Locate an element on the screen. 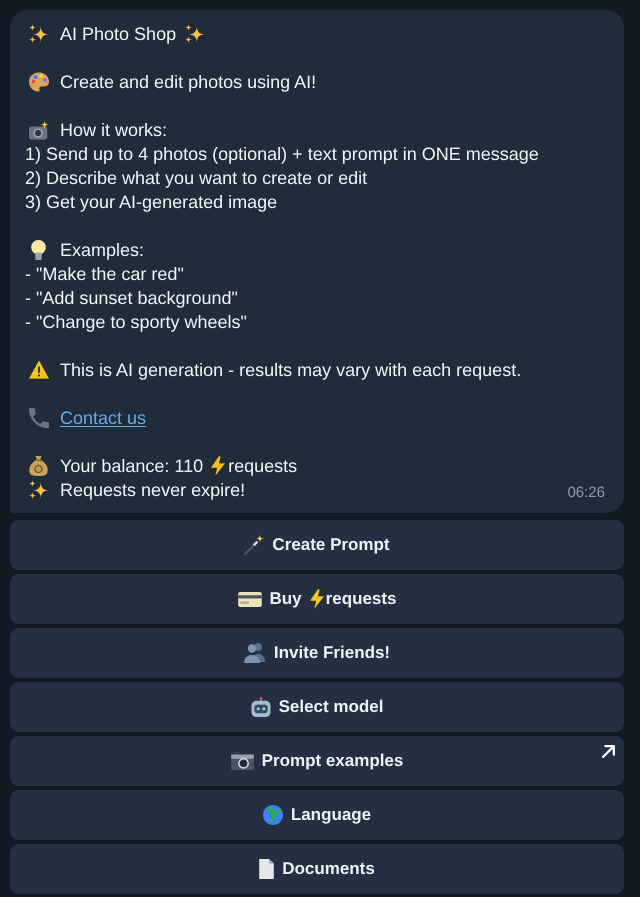 The width and height of the screenshot is (640, 897). message-text: Requests never expire! is located at coordinates (153, 490).